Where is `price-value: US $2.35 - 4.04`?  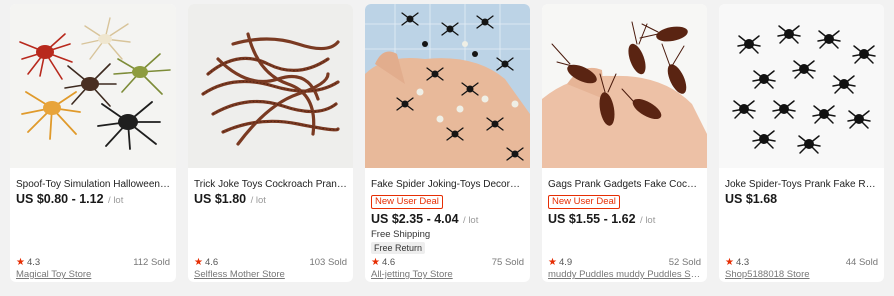 price-value: US $2.35 - 4.04 is located at coordinates (415, 219).